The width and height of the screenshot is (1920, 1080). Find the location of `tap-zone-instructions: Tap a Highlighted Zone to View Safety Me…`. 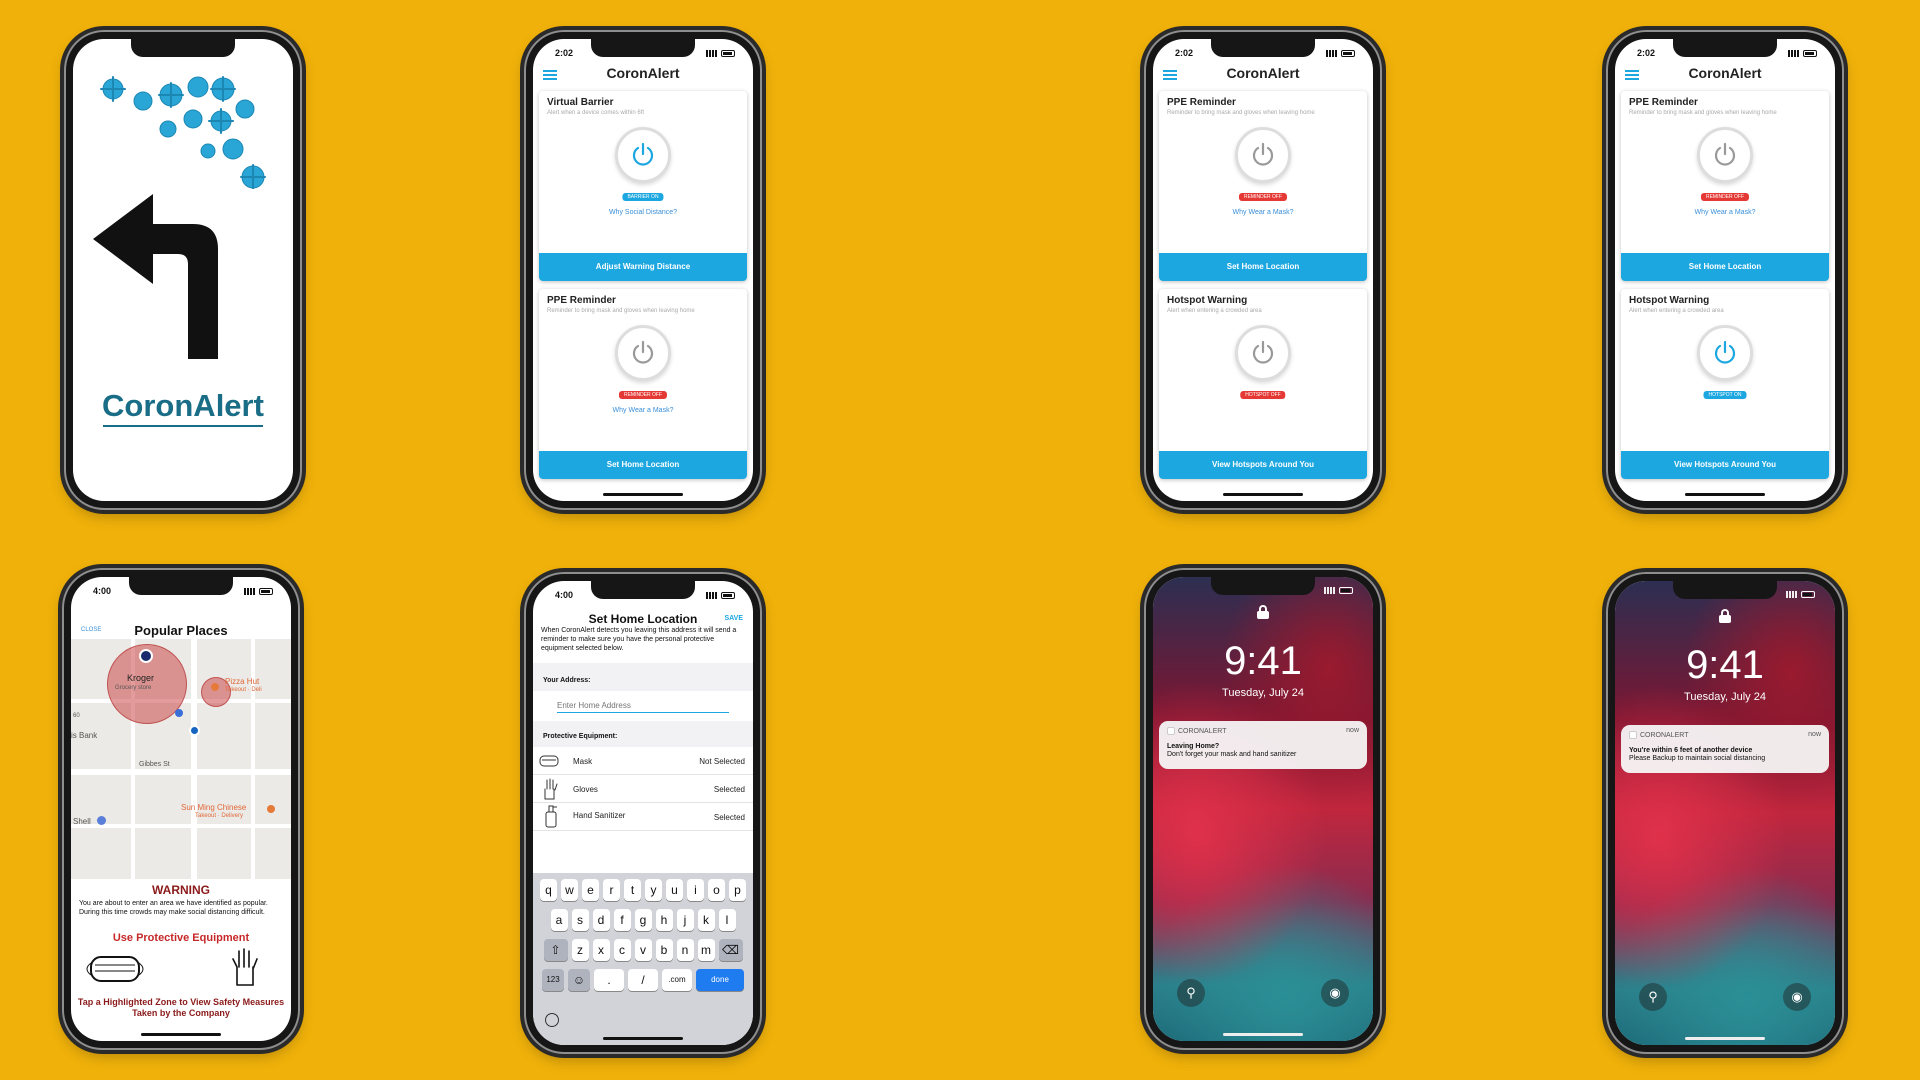

tap-zone-instructions: Tap a Highlighted Zone to View Safety Me… is located at coordinates (181, 1008).